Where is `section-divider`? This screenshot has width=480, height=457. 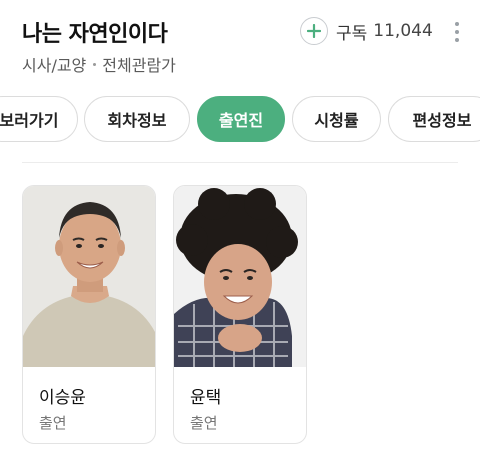 section-divider is located at coordinates (240, 162).